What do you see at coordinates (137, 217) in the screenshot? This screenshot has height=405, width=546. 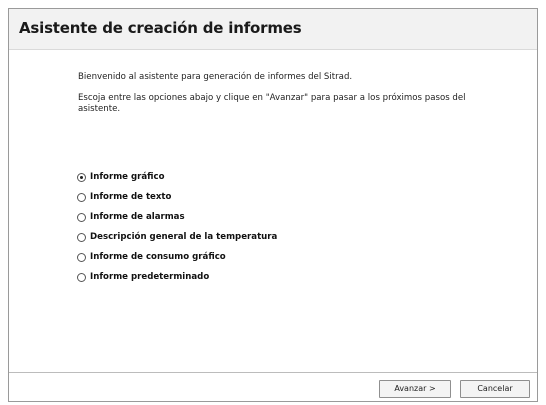 I see `option-label: Informe de alarmas` at bounding box center [137, 217].